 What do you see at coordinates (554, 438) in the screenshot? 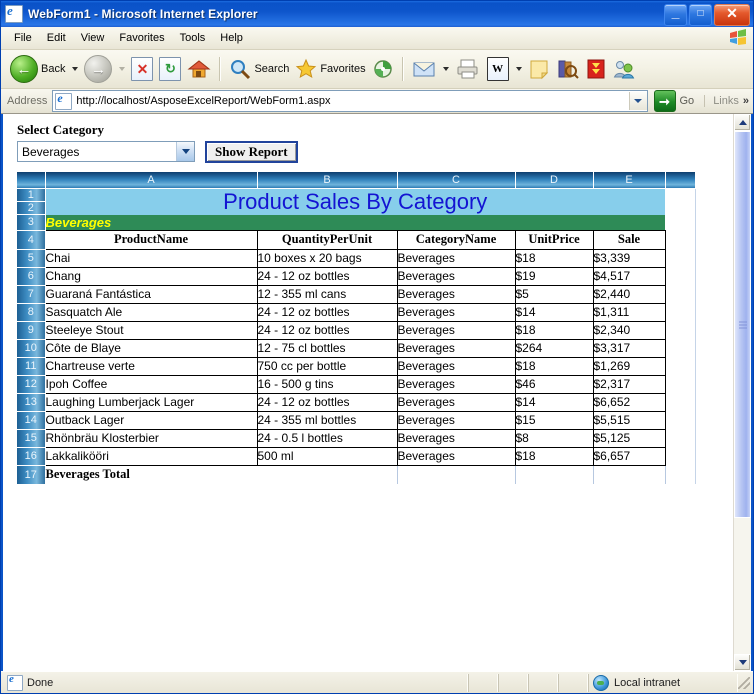
I see `cell-unitprice: $8` at bounding box center [554, 438].